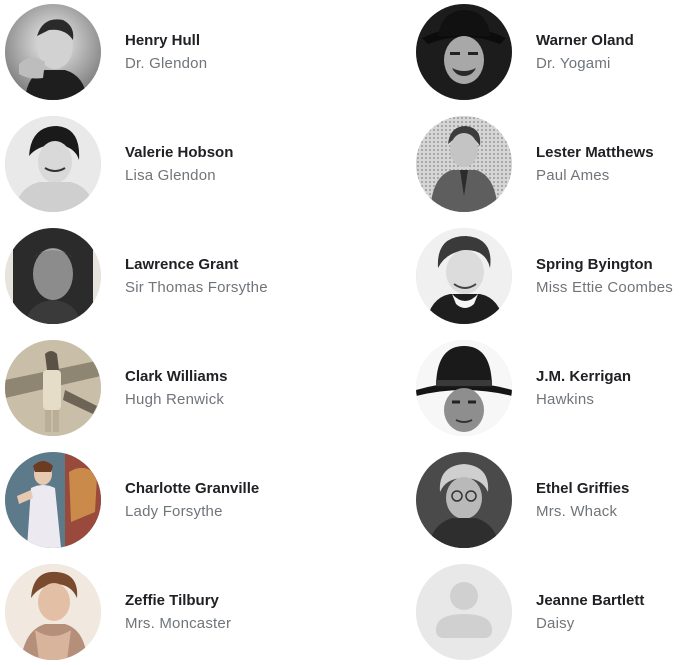 This screenshot has height=665, width=696. I want to click on cast-card: Spring Byington Miss Ettie Coombes, so click(556, 276).